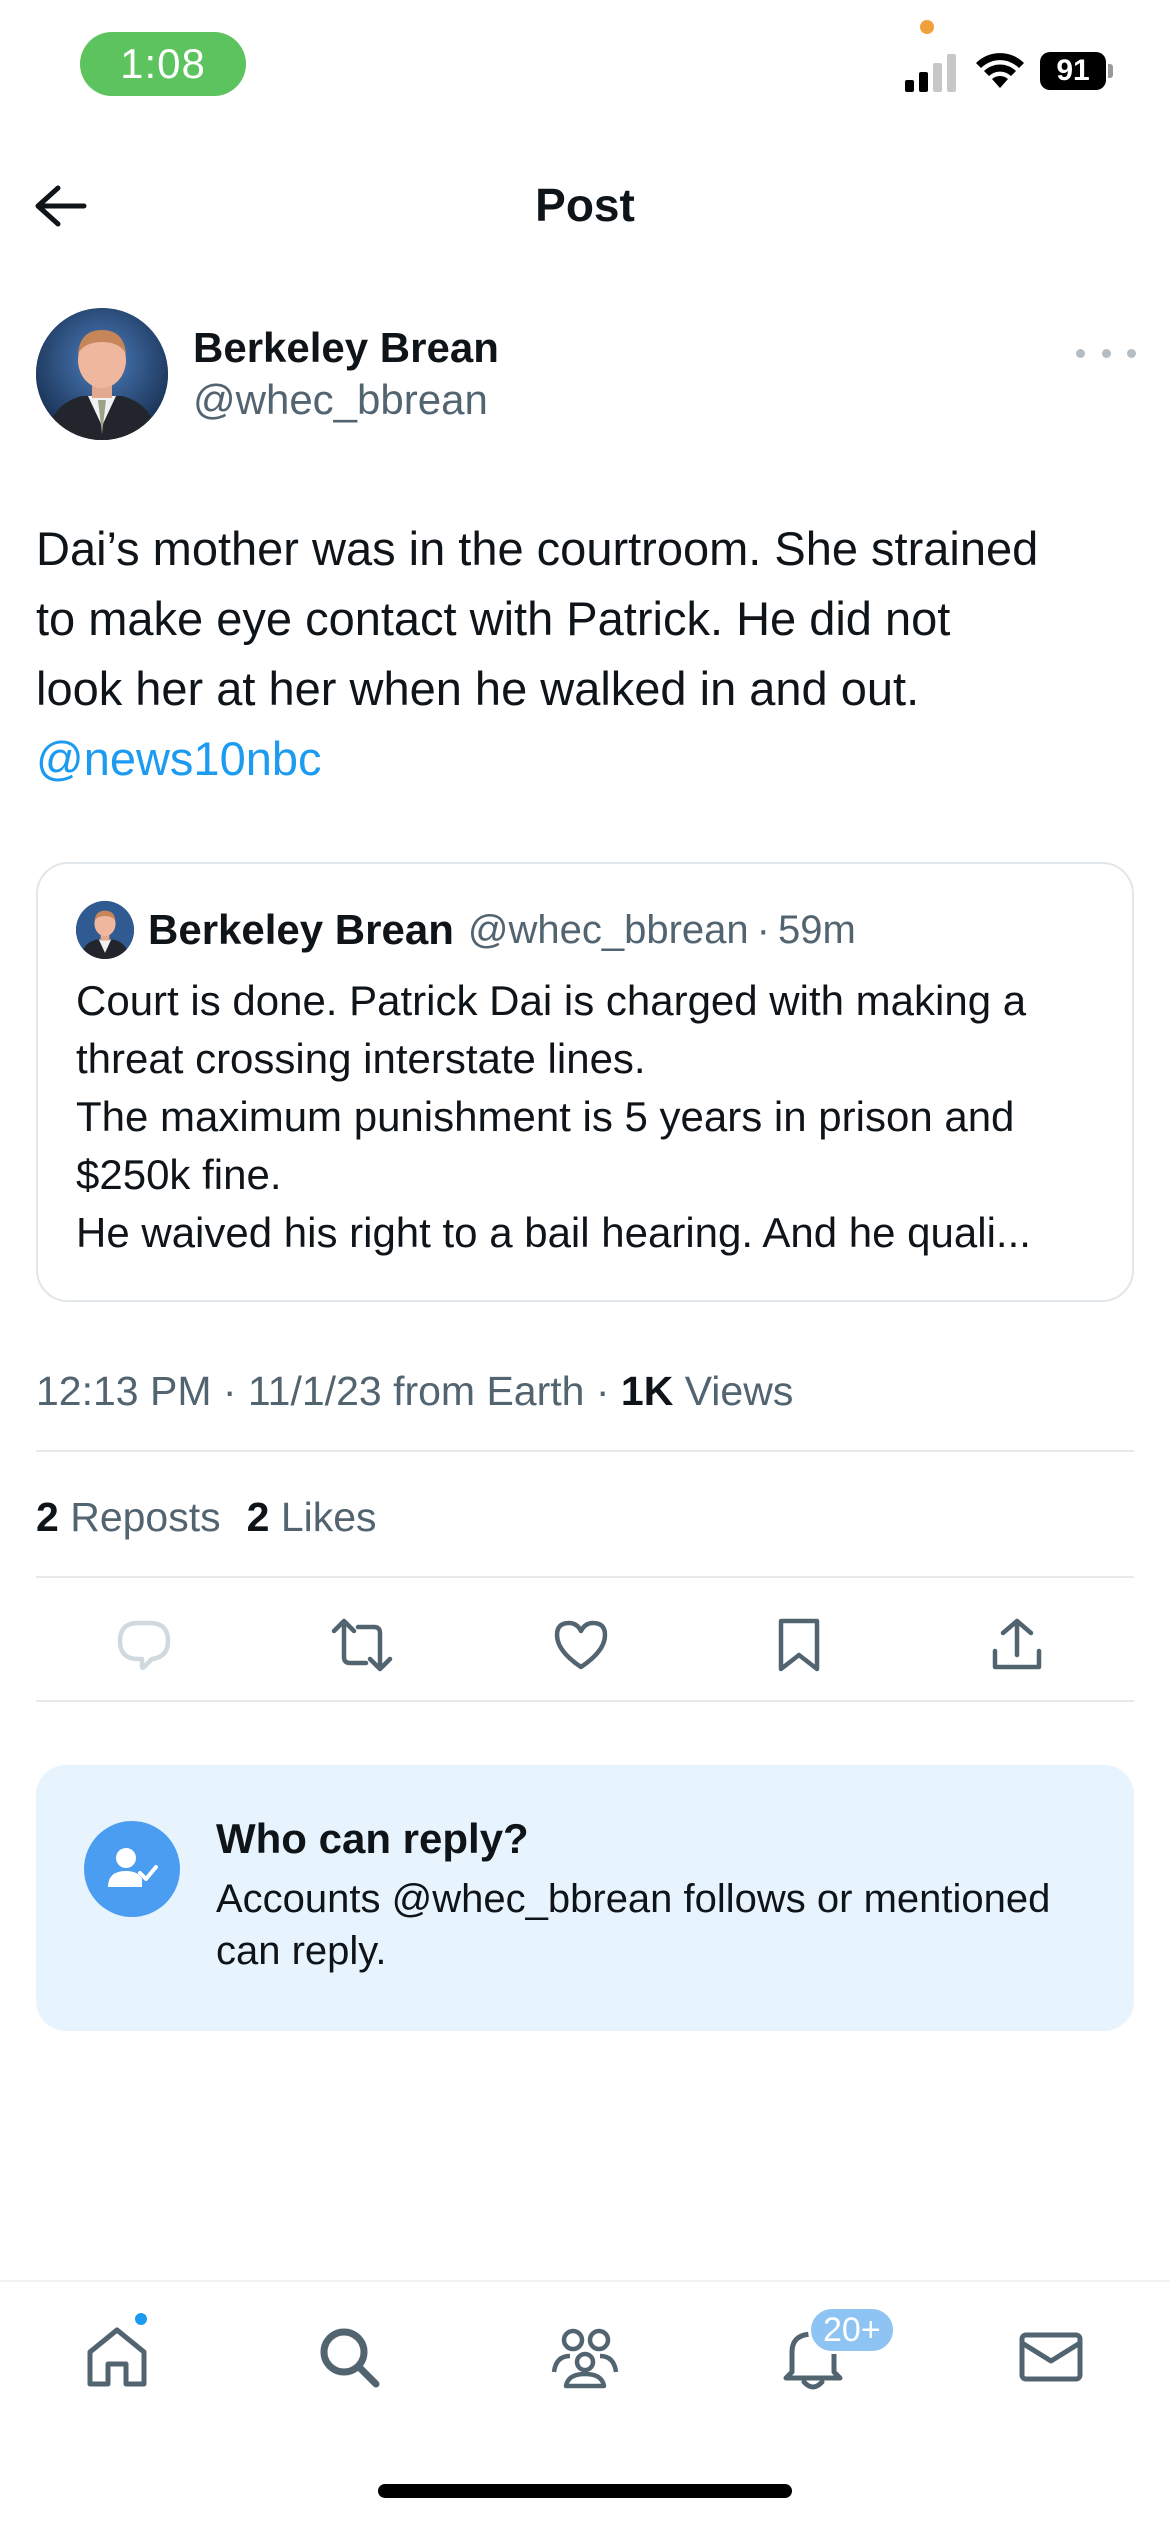 The image size is (1170, 2532). I want to click on post-timestamp: 12:13 PM · 11/1/23 from Earth ·, so click(328, 1391).